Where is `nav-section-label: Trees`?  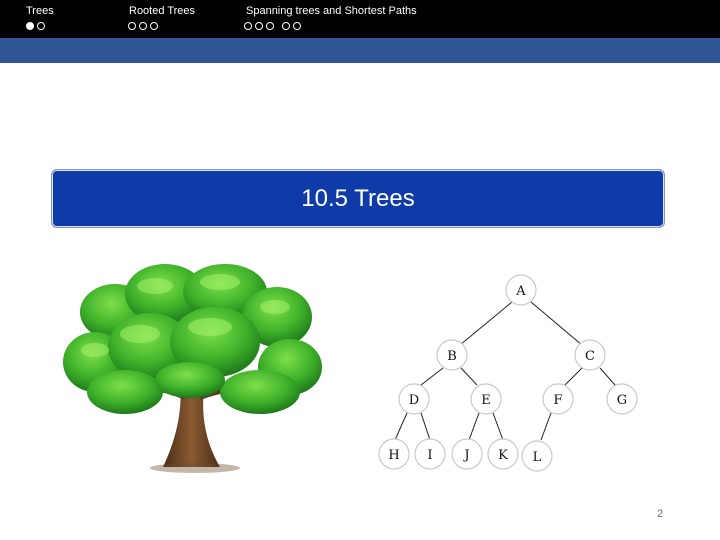
nav-section-label: Trees is located at coordinates (40, 11).